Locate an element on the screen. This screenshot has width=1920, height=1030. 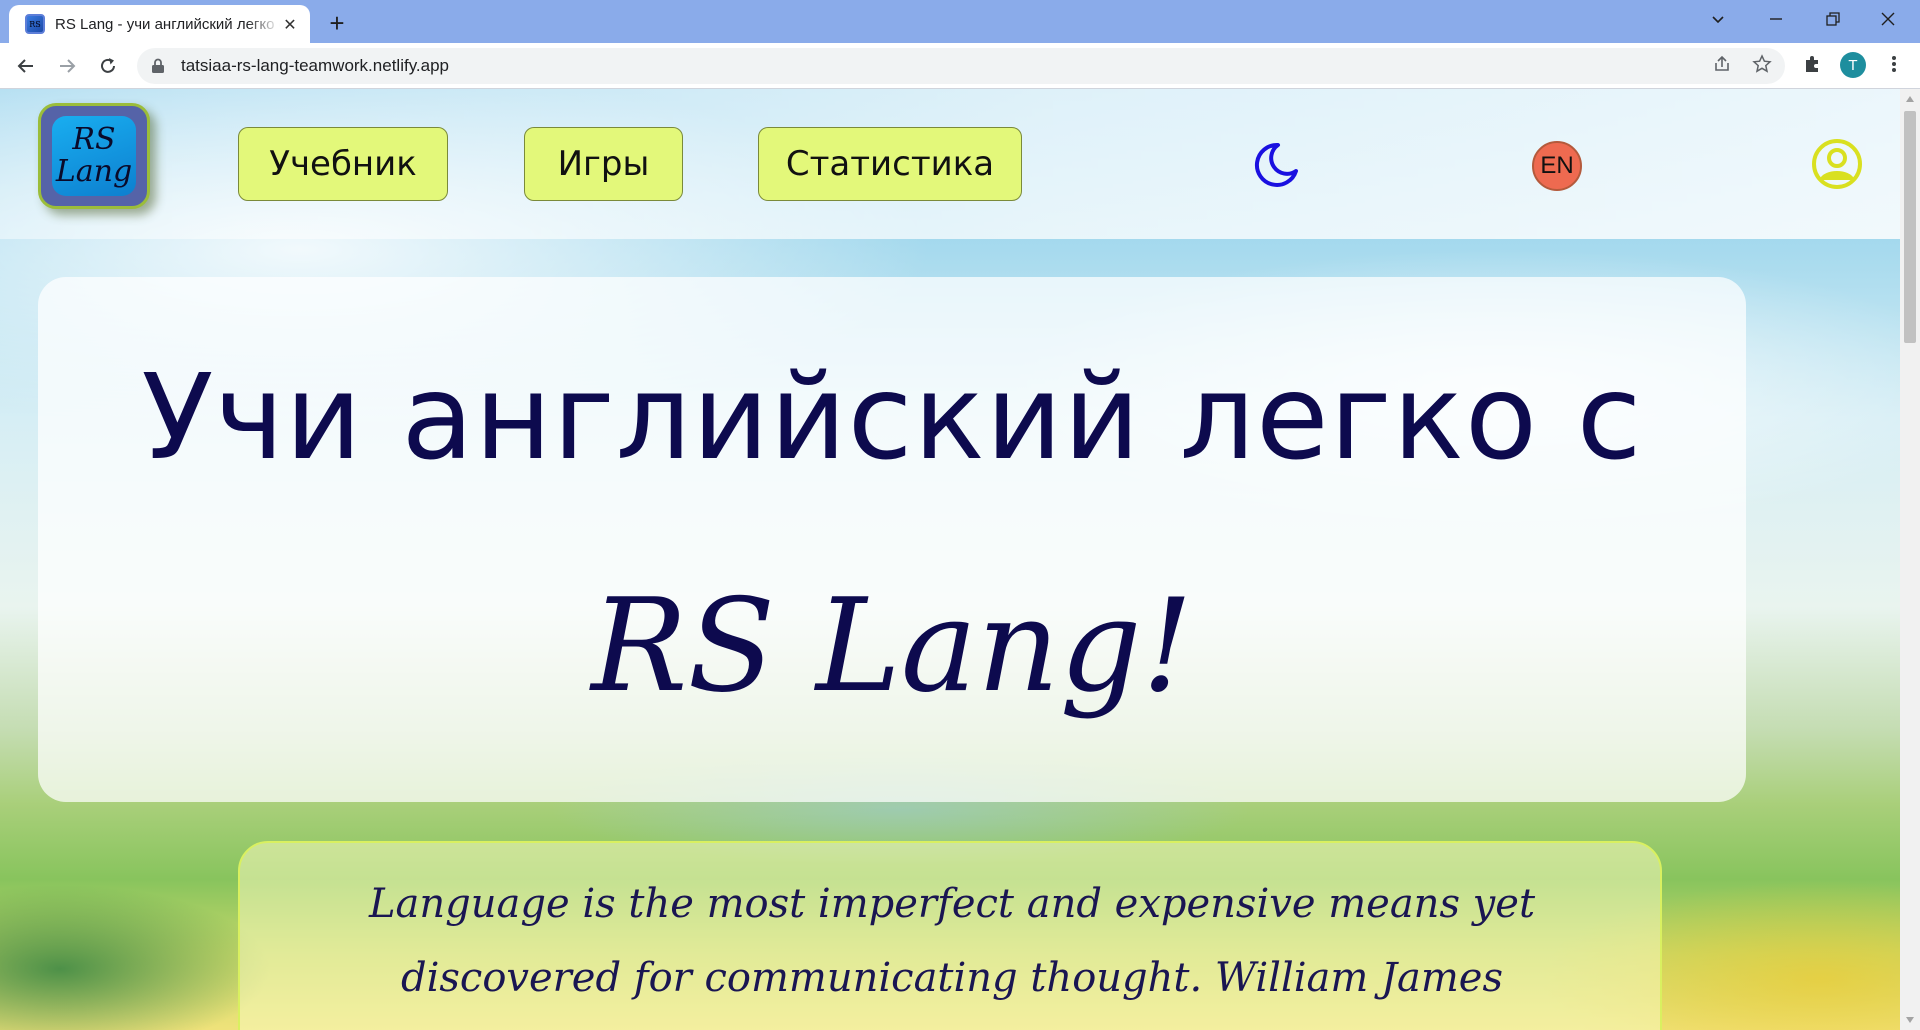
moon-icon is located at coordinates (1276, 165).